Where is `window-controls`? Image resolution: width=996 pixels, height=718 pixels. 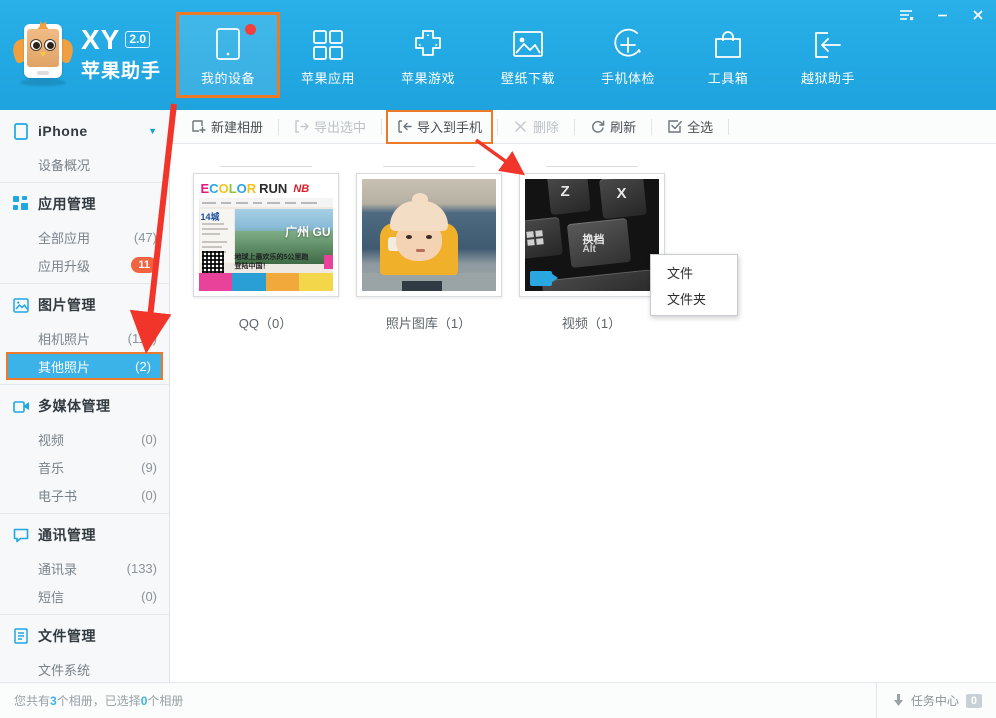
window-controls is located at coordinates (942, 15).